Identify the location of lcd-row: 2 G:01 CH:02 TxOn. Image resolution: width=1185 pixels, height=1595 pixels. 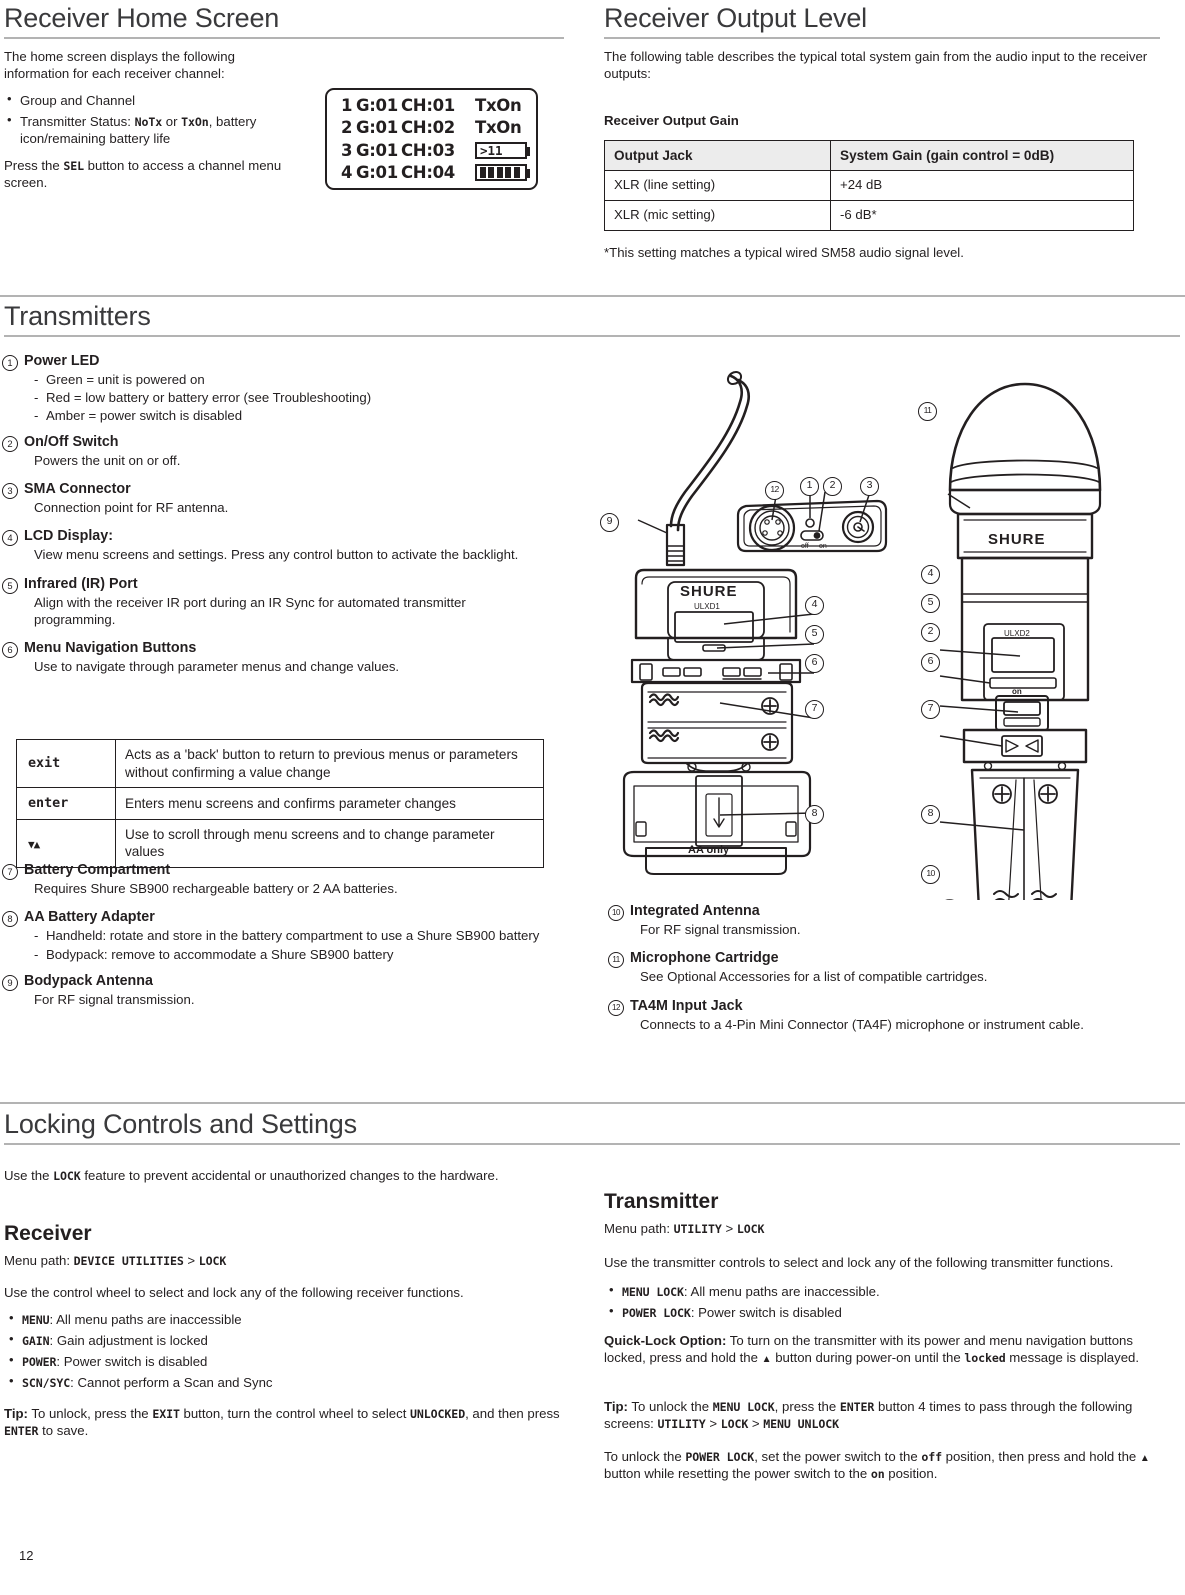
(431, 128).